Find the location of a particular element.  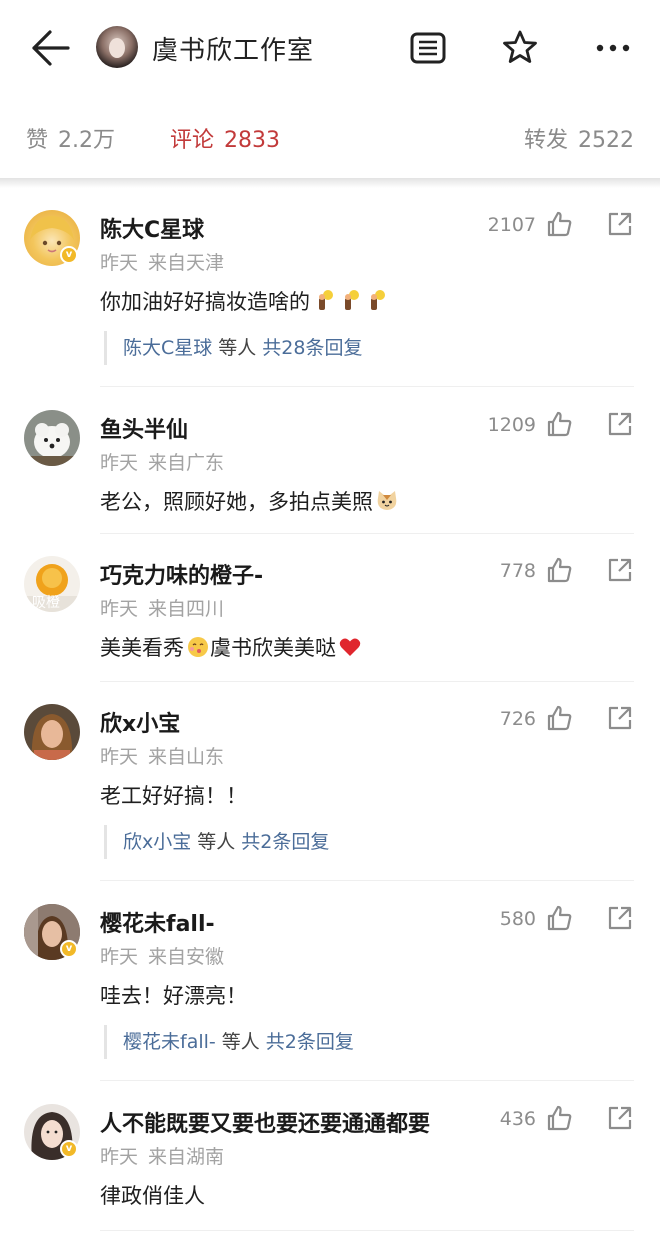

comment-username: 樱花未fall- is located at coordinates (157, 922).